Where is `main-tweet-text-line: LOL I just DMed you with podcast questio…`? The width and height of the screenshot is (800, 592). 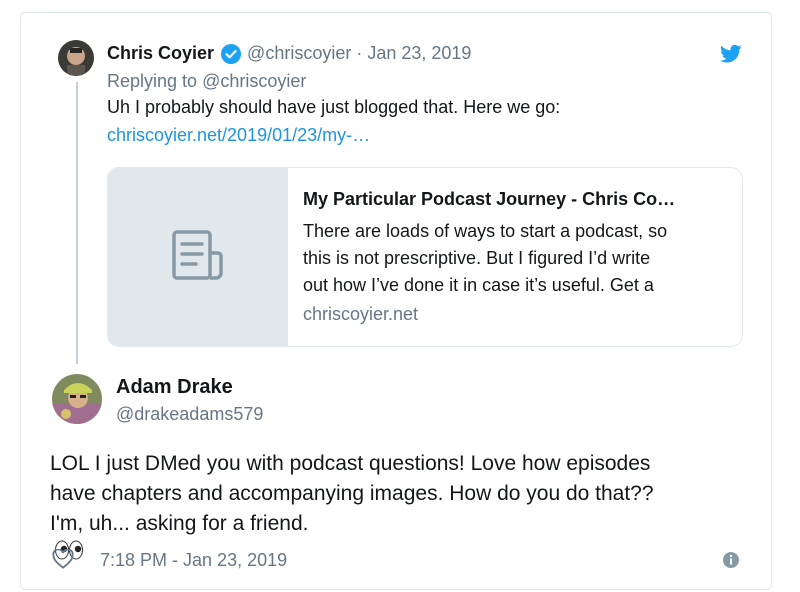
main-tweet-text-line: LOL I just DMed you with podcast questio… is located at coordinates (350, 463).